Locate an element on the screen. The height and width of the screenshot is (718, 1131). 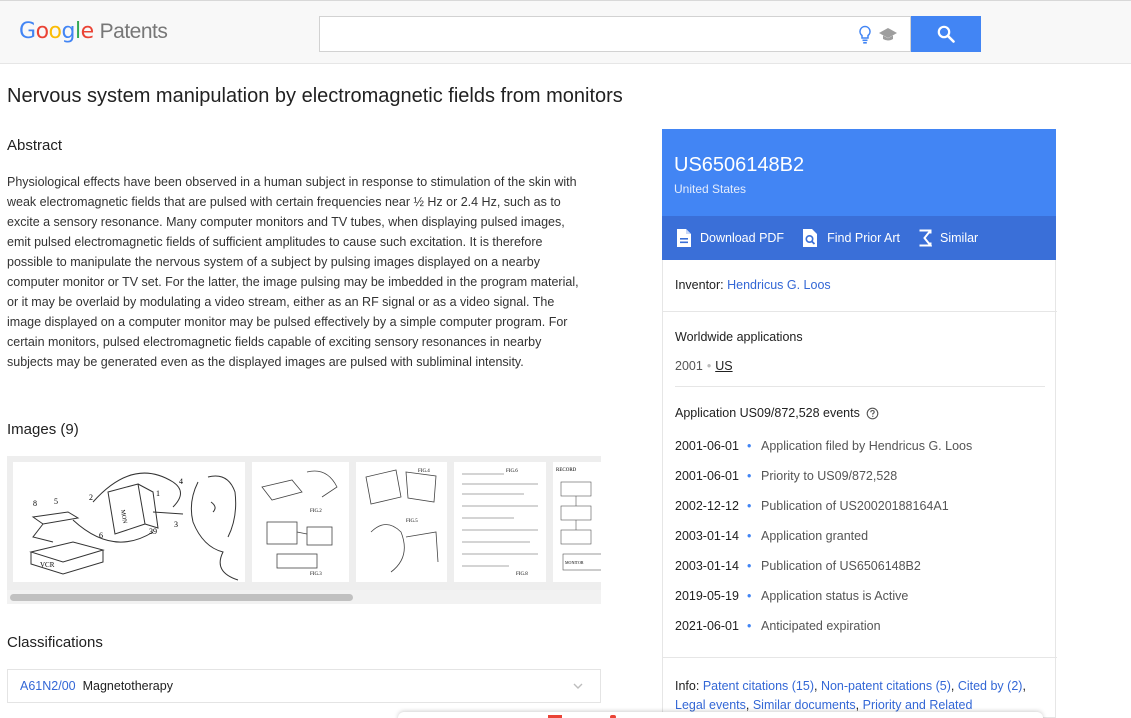
figure-4-drawing: FIG.4 FIG.5 is located at coordinates (402, 521).